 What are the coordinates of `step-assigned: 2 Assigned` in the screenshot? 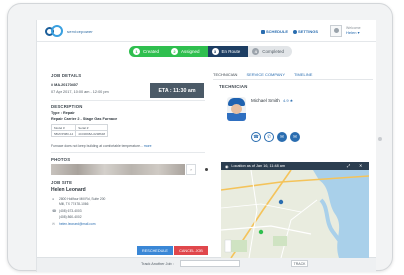 It's located at (187, 51).